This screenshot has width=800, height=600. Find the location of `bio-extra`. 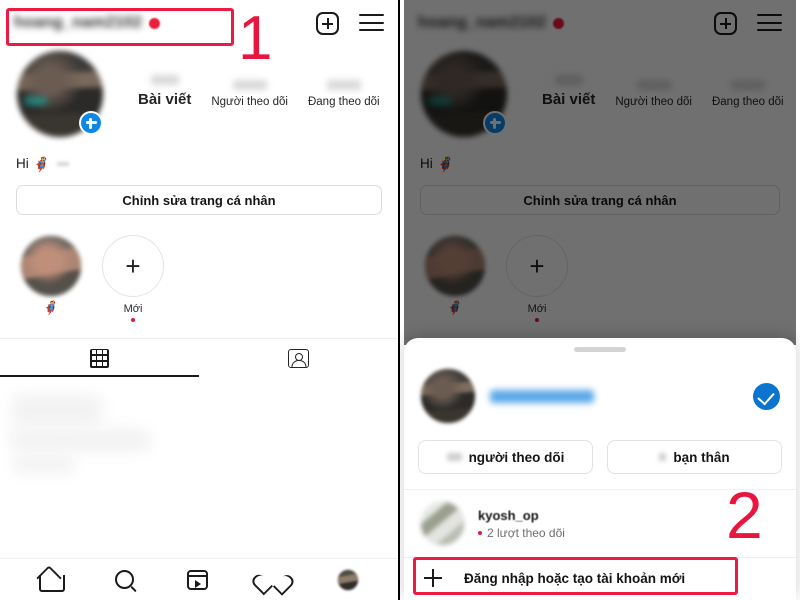

bio-extra is located at coordinates (63, 163).